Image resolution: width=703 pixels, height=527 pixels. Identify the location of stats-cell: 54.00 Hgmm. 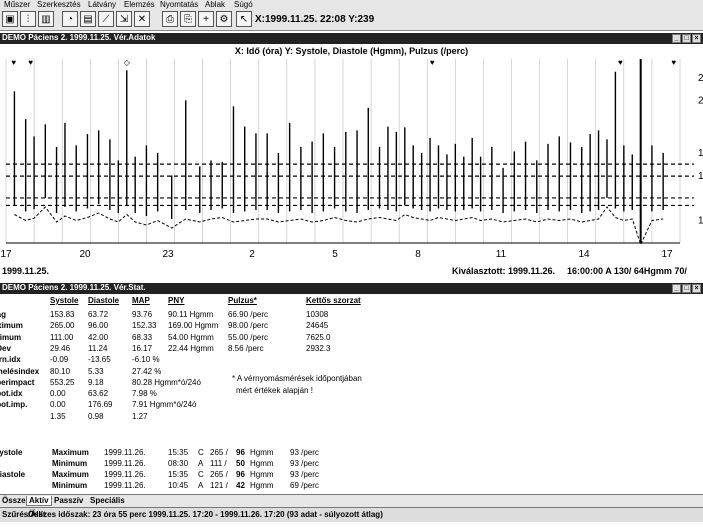
(191, 337).